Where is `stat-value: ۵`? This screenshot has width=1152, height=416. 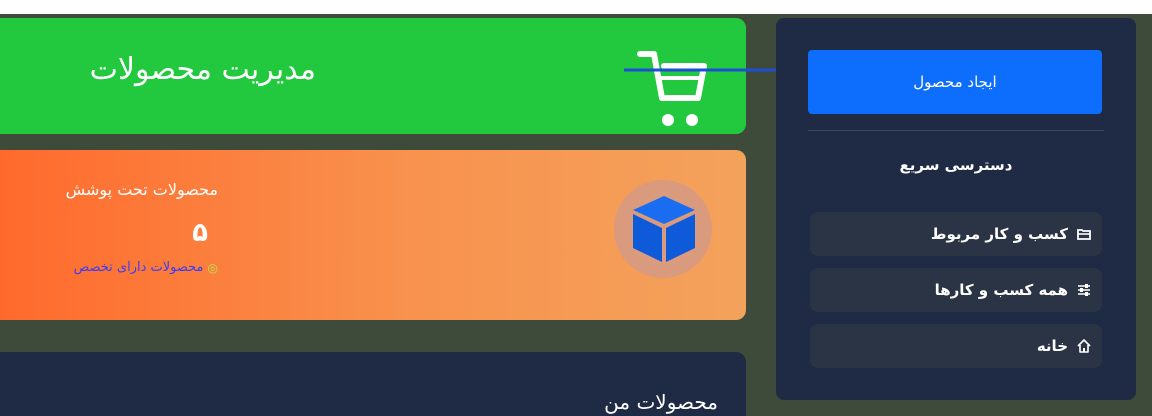 stat-value: ۵ is located at coordinates (200, 233).